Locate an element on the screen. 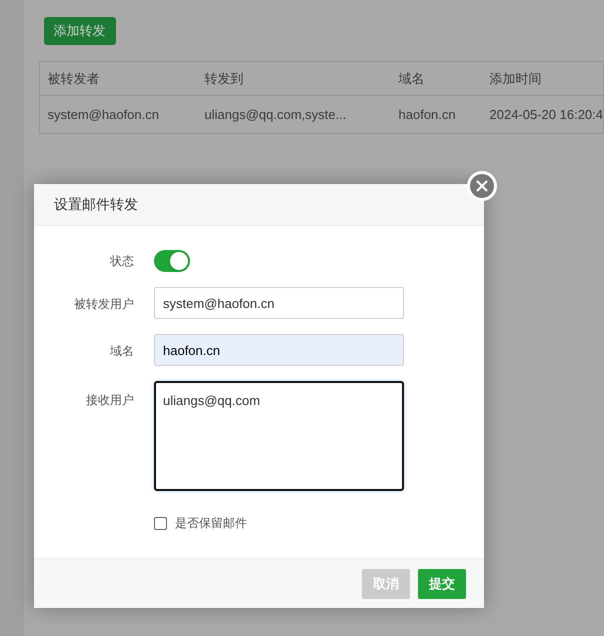  table-cell-text: system@haofon.cn is located at coordinates (104, 115).